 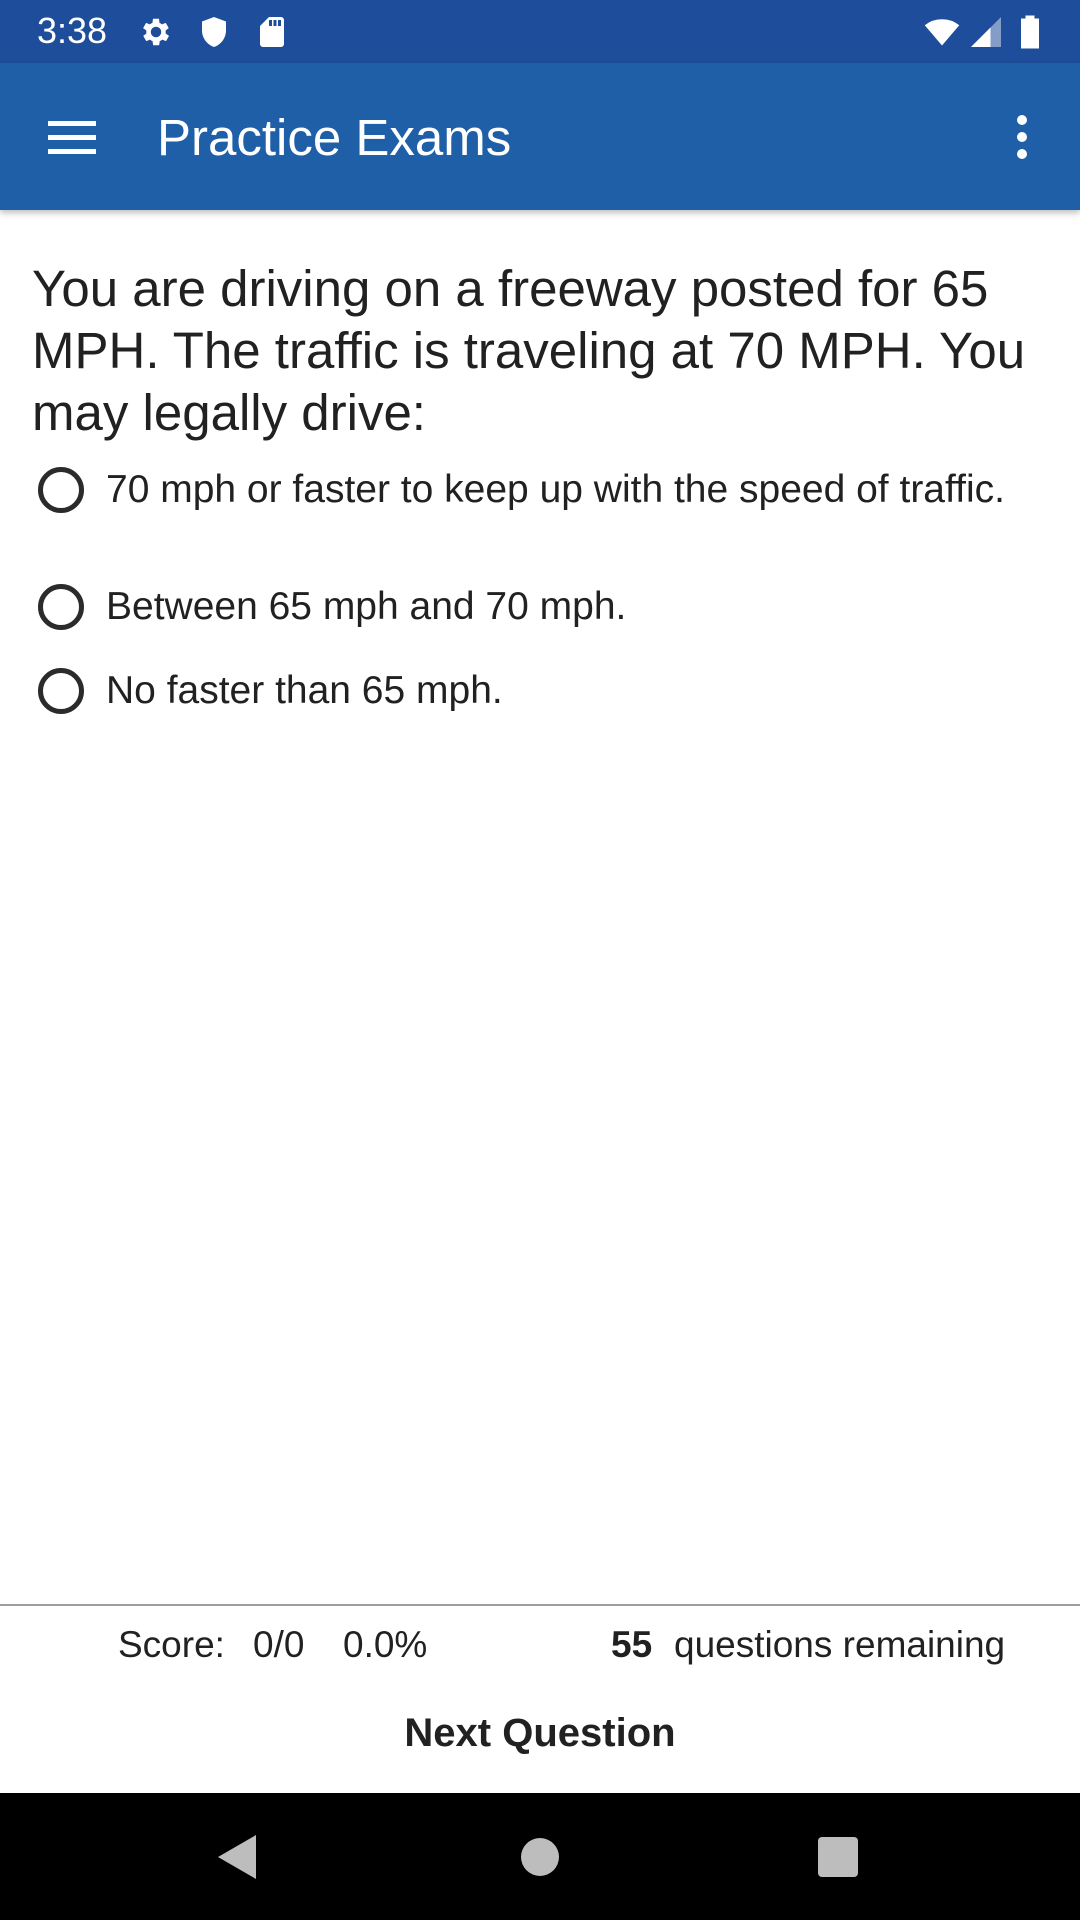 What do you see at coordinates (304, 690) in the screenshot?
I see `answer-option-label: No faster than 65 mph.` at bounding box center [304, 690].